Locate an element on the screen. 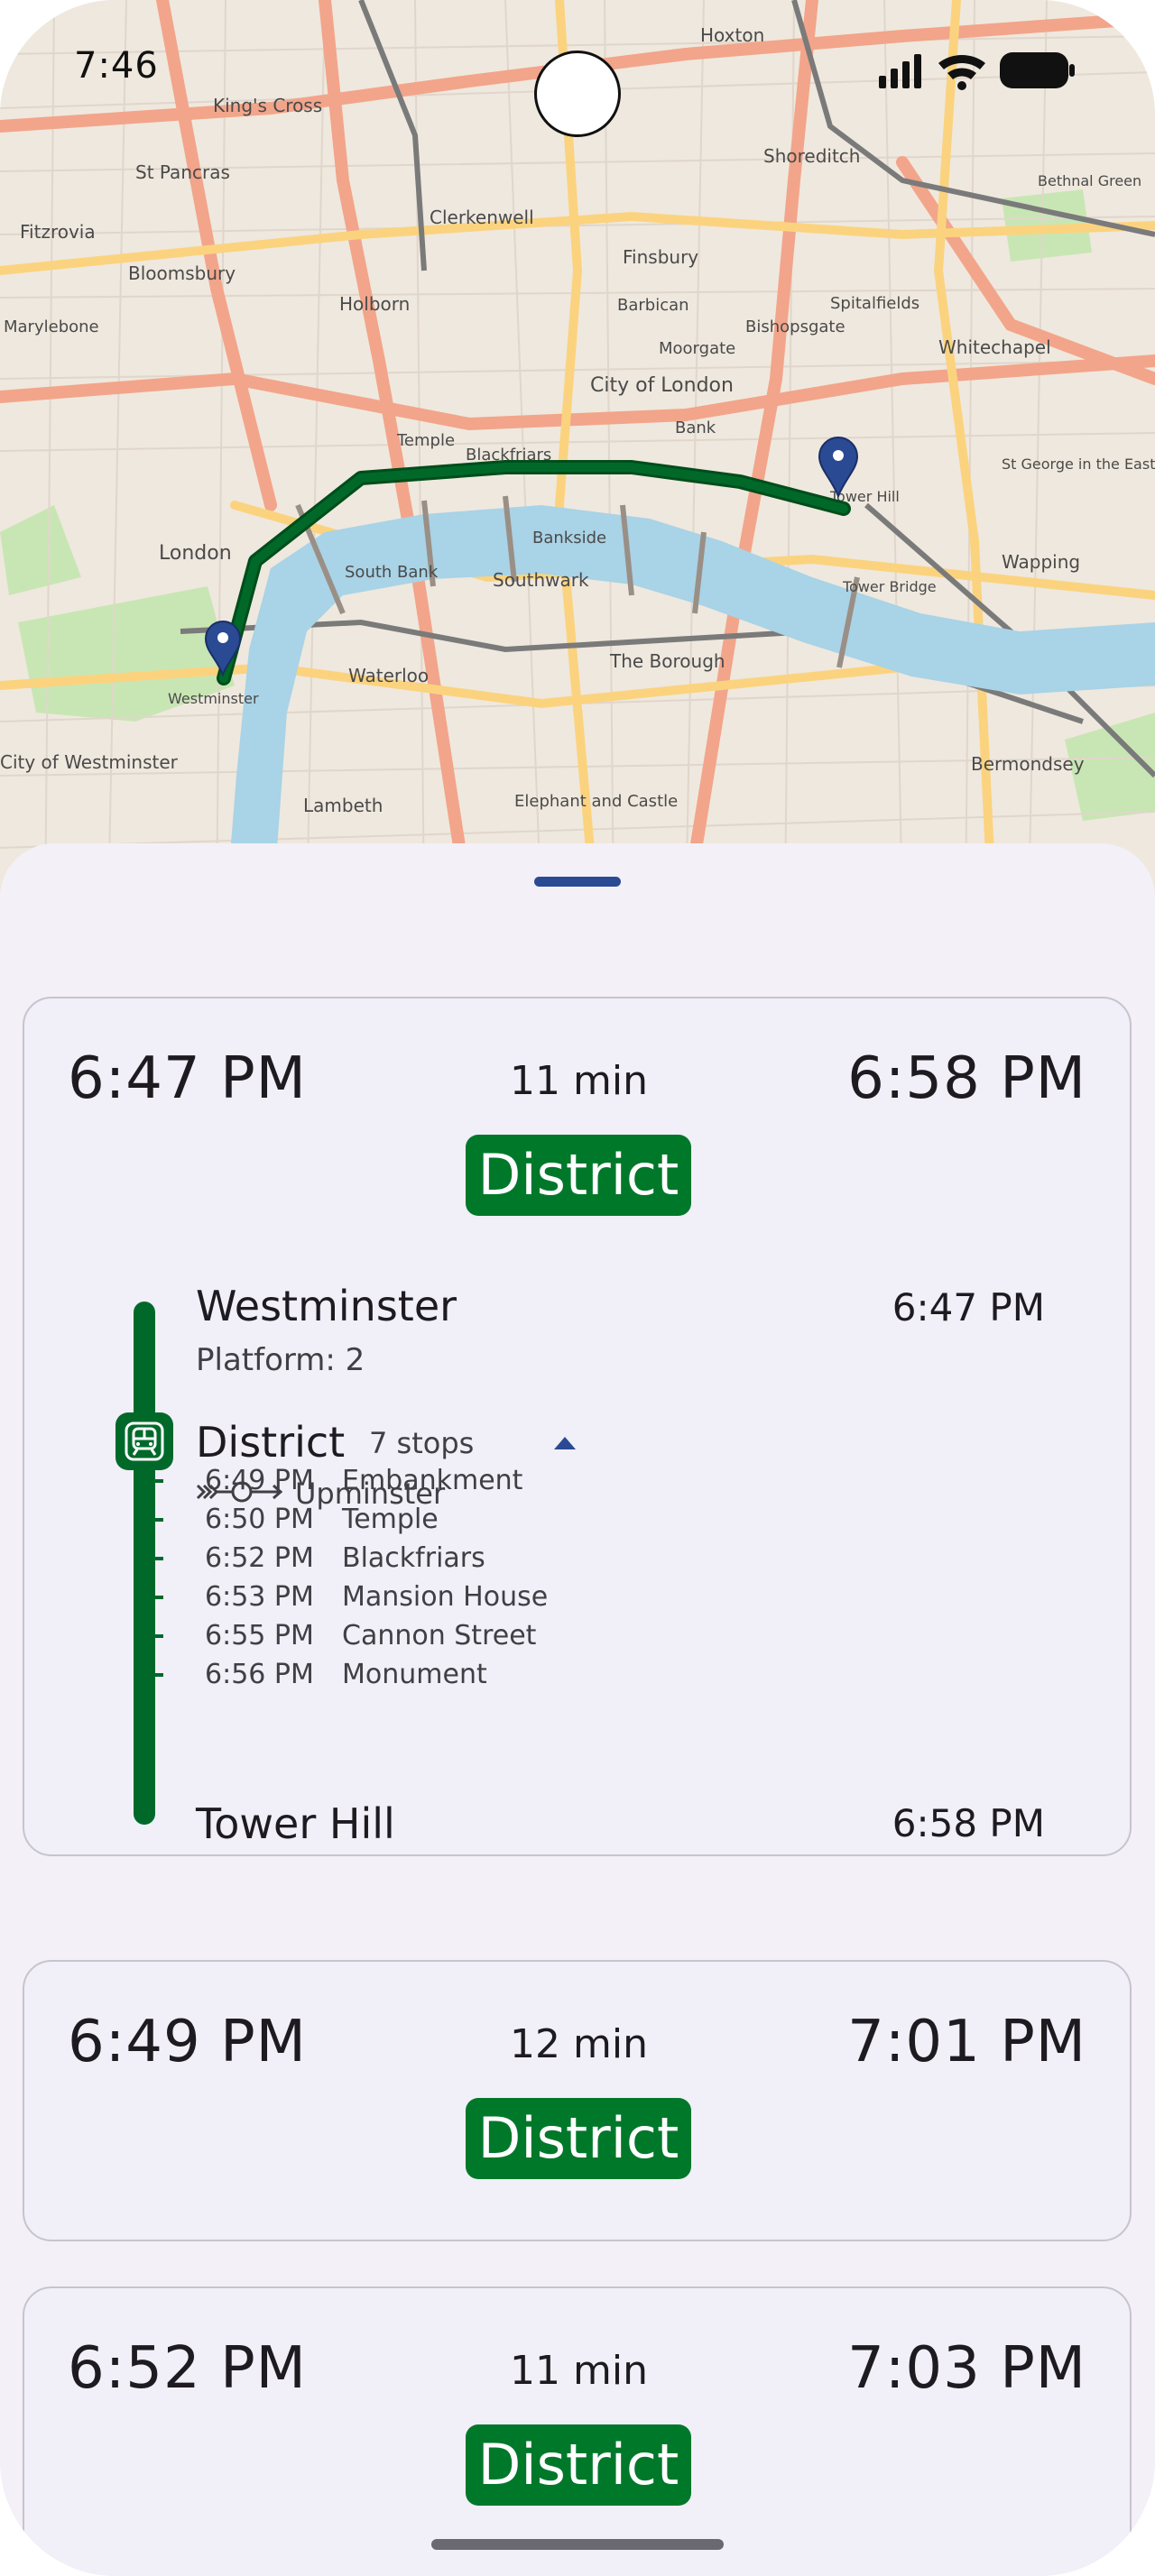  destination-stop-time: 6:58 PM is located at coordinates (968, 1823).